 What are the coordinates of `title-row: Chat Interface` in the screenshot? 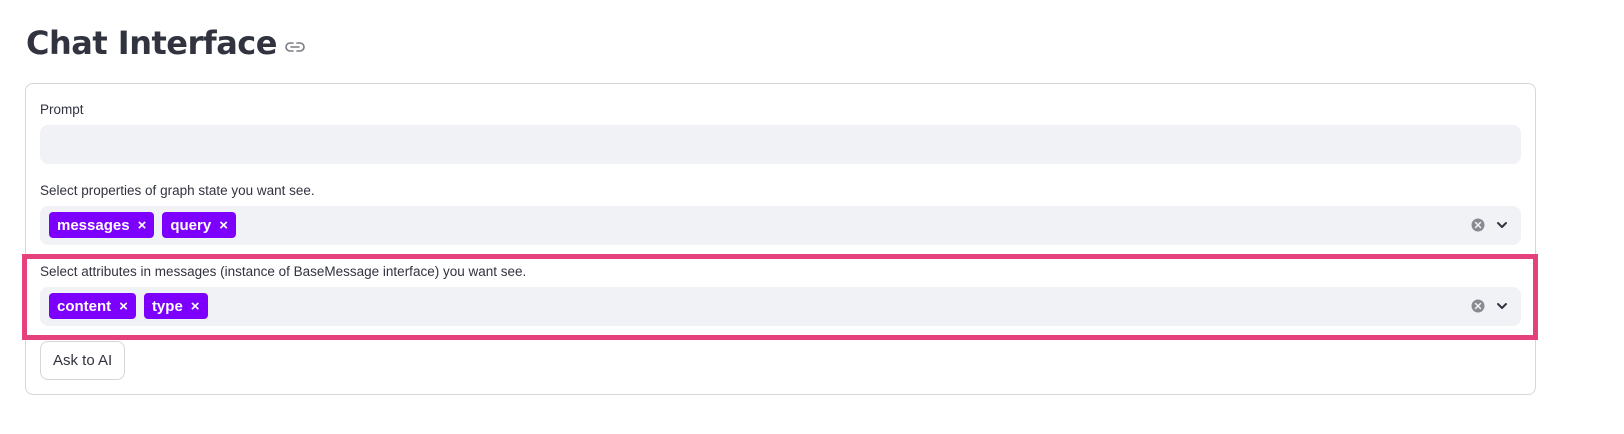 It's located at (165, 43).